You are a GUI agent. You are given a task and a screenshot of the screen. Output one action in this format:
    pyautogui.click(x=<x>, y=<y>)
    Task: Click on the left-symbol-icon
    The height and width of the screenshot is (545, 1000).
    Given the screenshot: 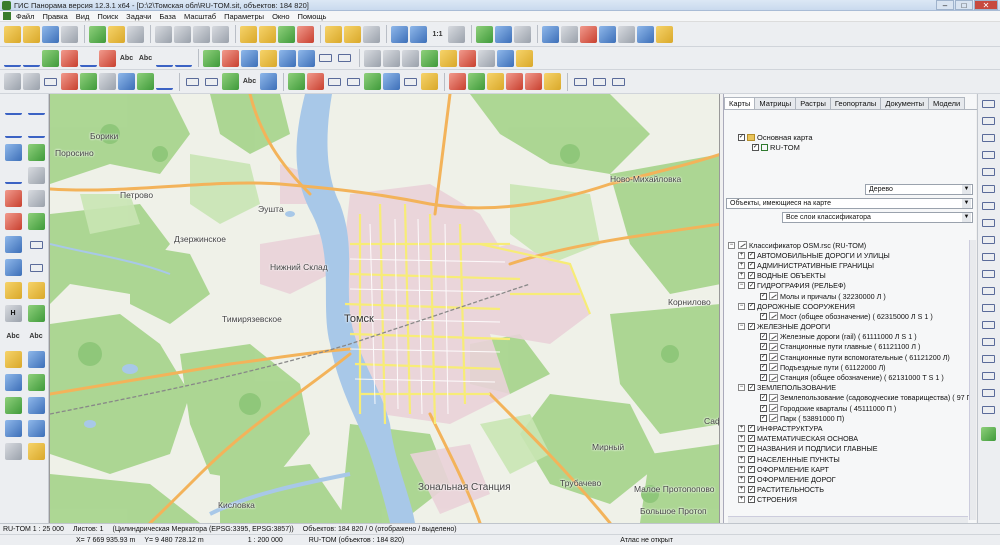 What is the action you would take?
    pyautogui.click(x=13, y=405)
    